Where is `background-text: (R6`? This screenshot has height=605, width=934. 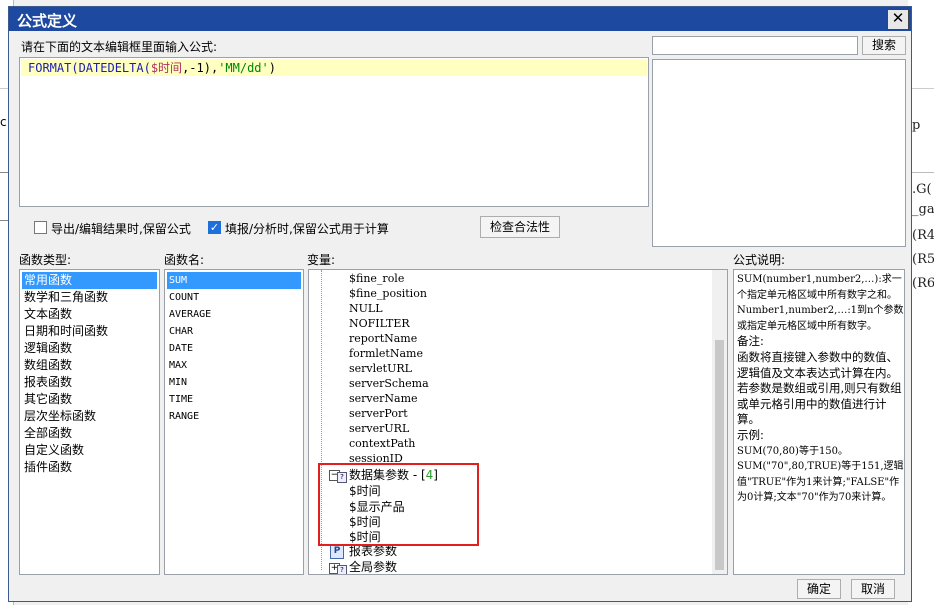 background-text: (R6 is located at coordinates (923, 283).